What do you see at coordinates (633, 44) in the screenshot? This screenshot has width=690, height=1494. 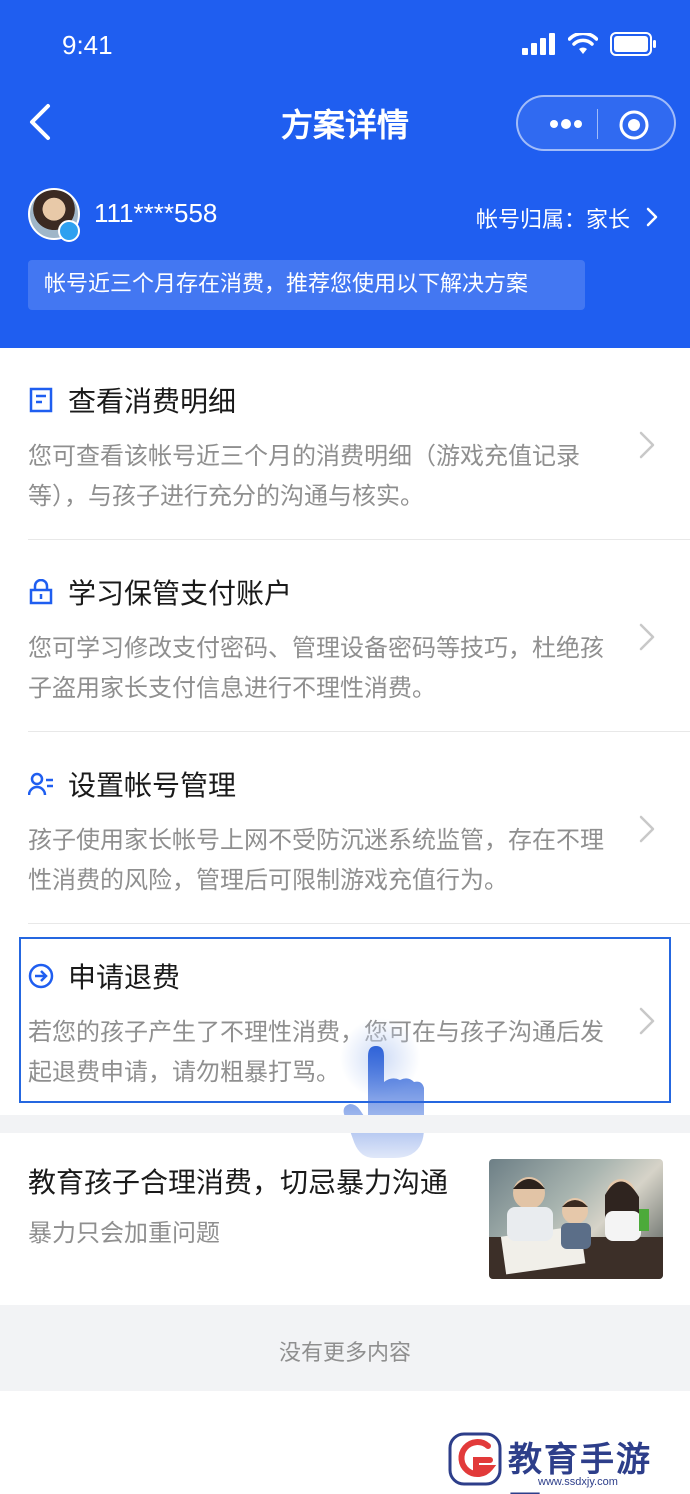 I see `battery-icon` at bounding box center [633, 44].